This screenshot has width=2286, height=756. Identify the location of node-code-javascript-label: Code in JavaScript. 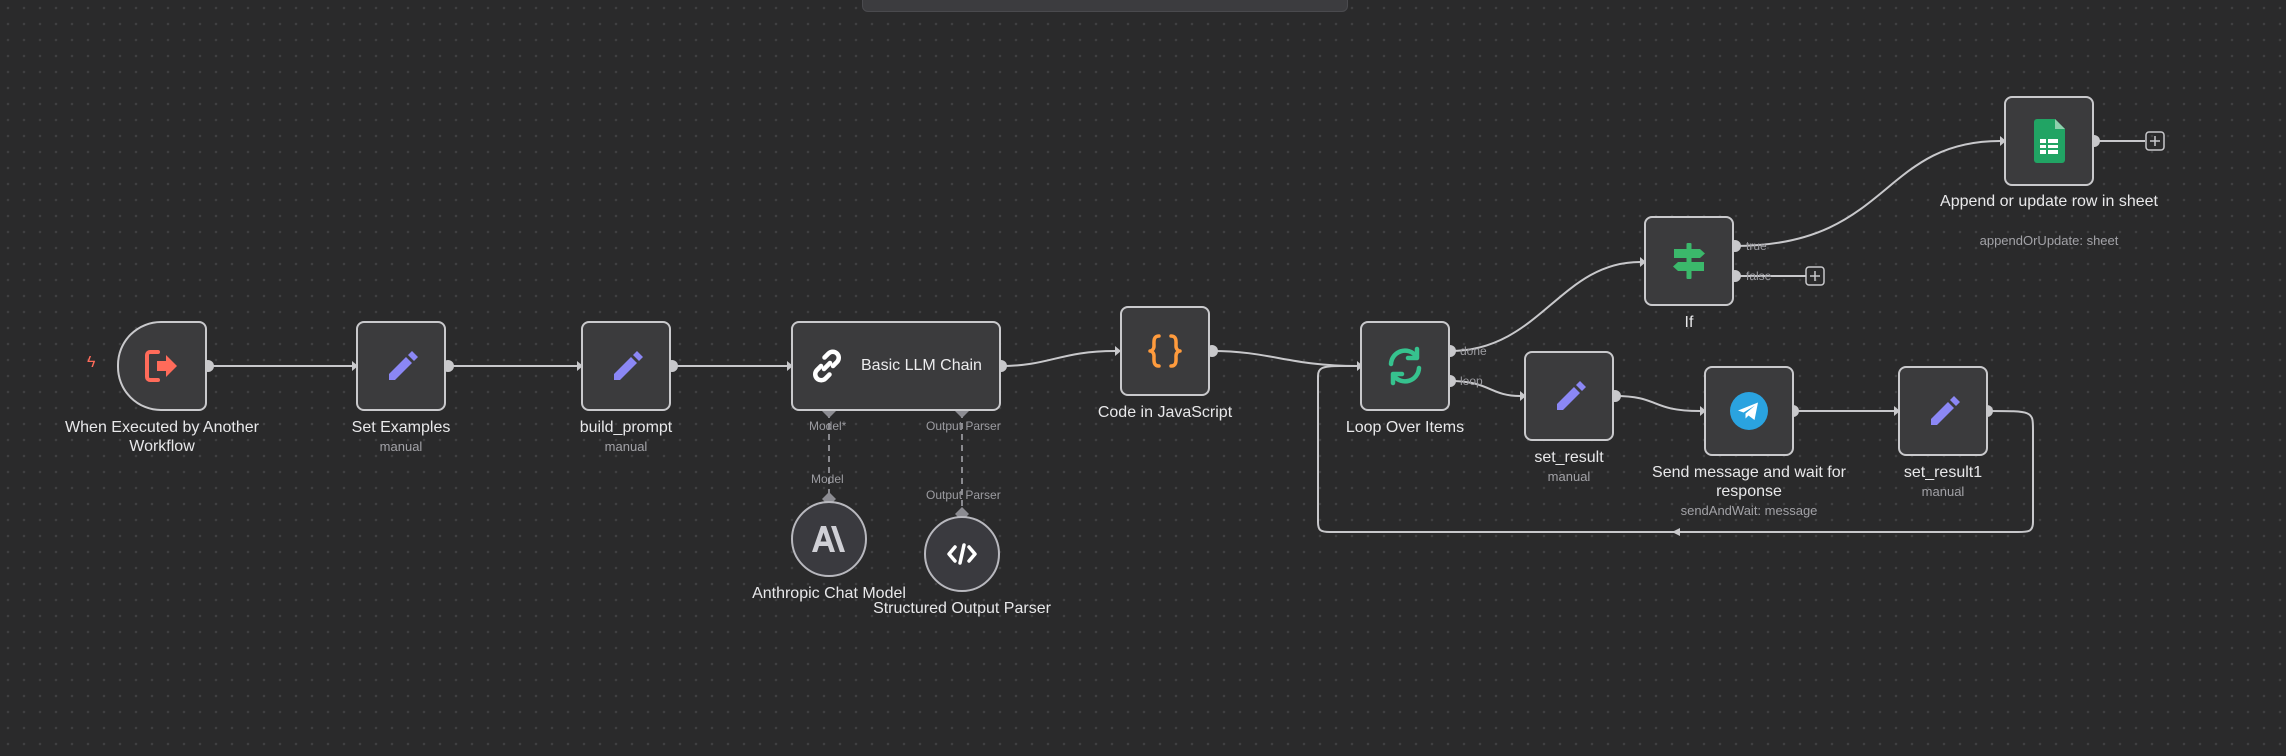
(1165, 412).